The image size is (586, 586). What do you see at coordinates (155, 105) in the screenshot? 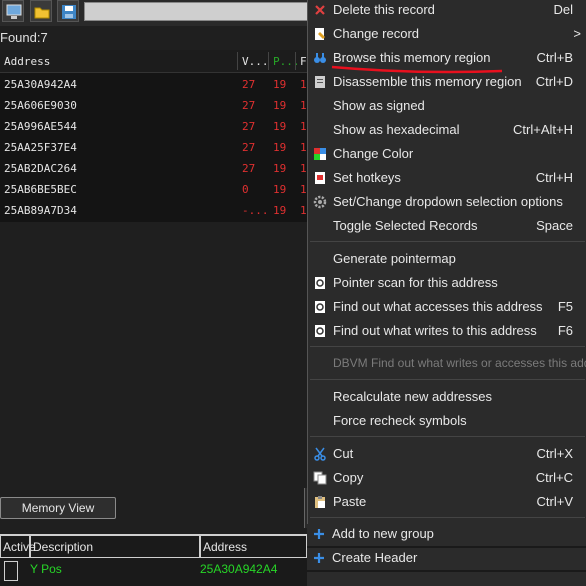
I see `result-row: 25A606E9030 27 19 1` at bounding box center [155, 105].